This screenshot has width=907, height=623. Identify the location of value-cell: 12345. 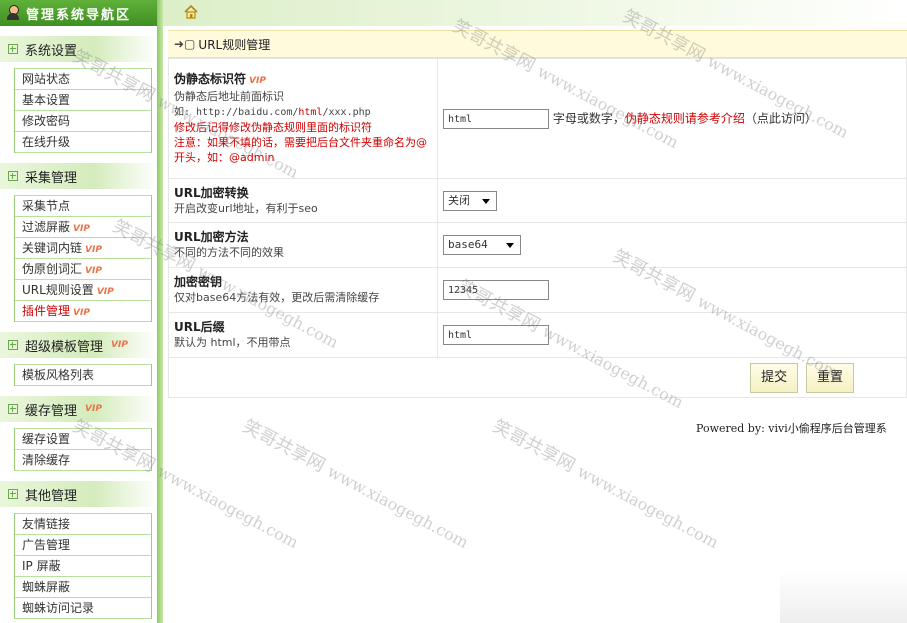
(672, 290).